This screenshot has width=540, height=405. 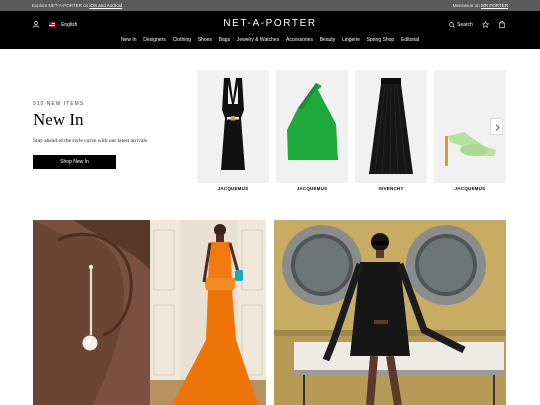 I want to click on editorial-tile-gown, so click(x=208, y=312).